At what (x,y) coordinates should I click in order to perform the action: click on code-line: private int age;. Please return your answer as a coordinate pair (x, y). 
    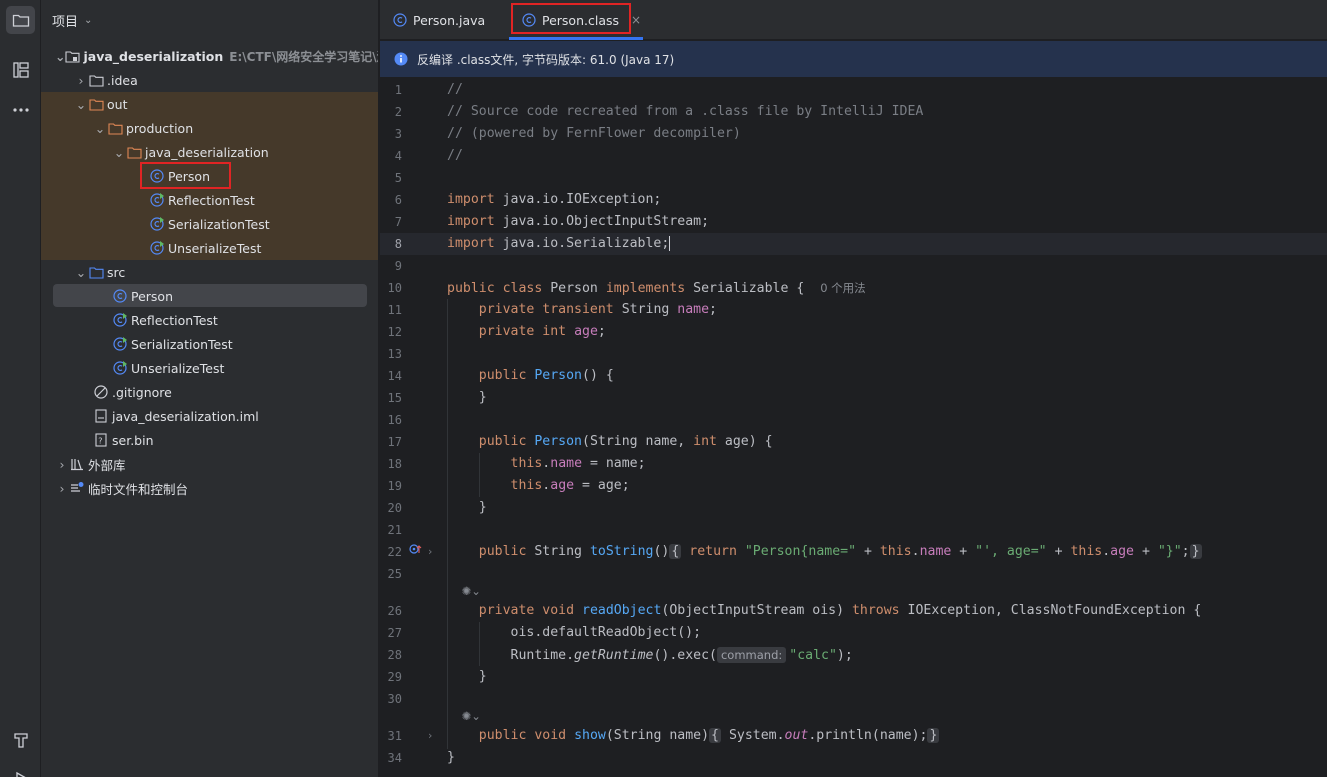
    Looking at the image, I should click on (542, 331).